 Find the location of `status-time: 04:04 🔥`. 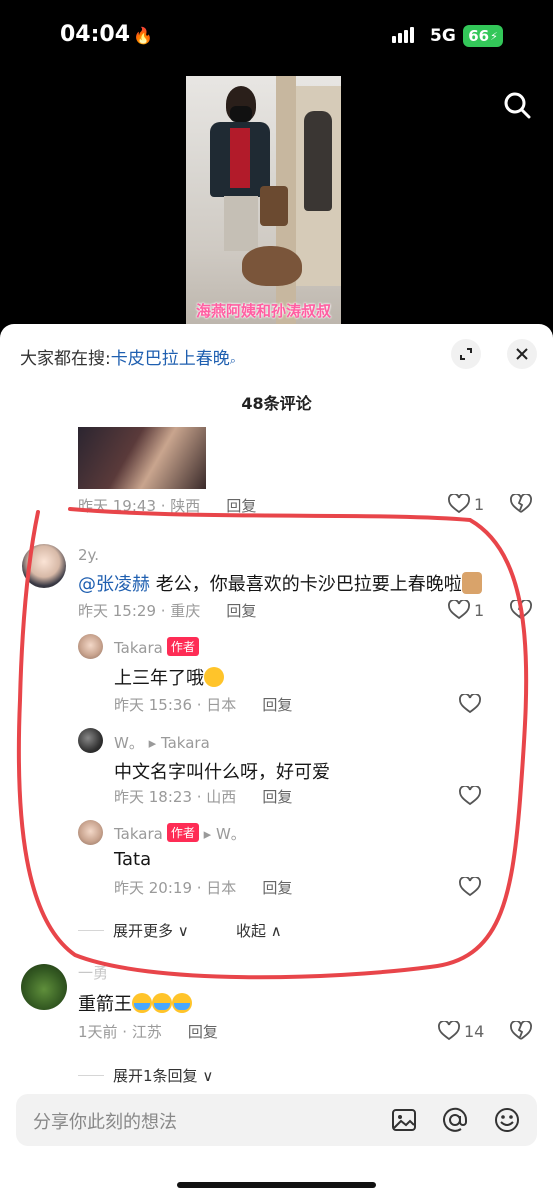

status-time: 04:04 🔥 is located at coordinates (106, 34).